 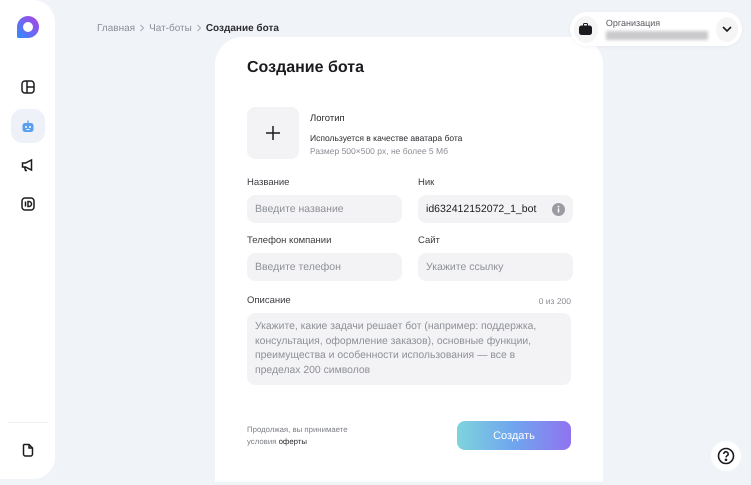 I want to click on help-button, so click(x=726, y=456).